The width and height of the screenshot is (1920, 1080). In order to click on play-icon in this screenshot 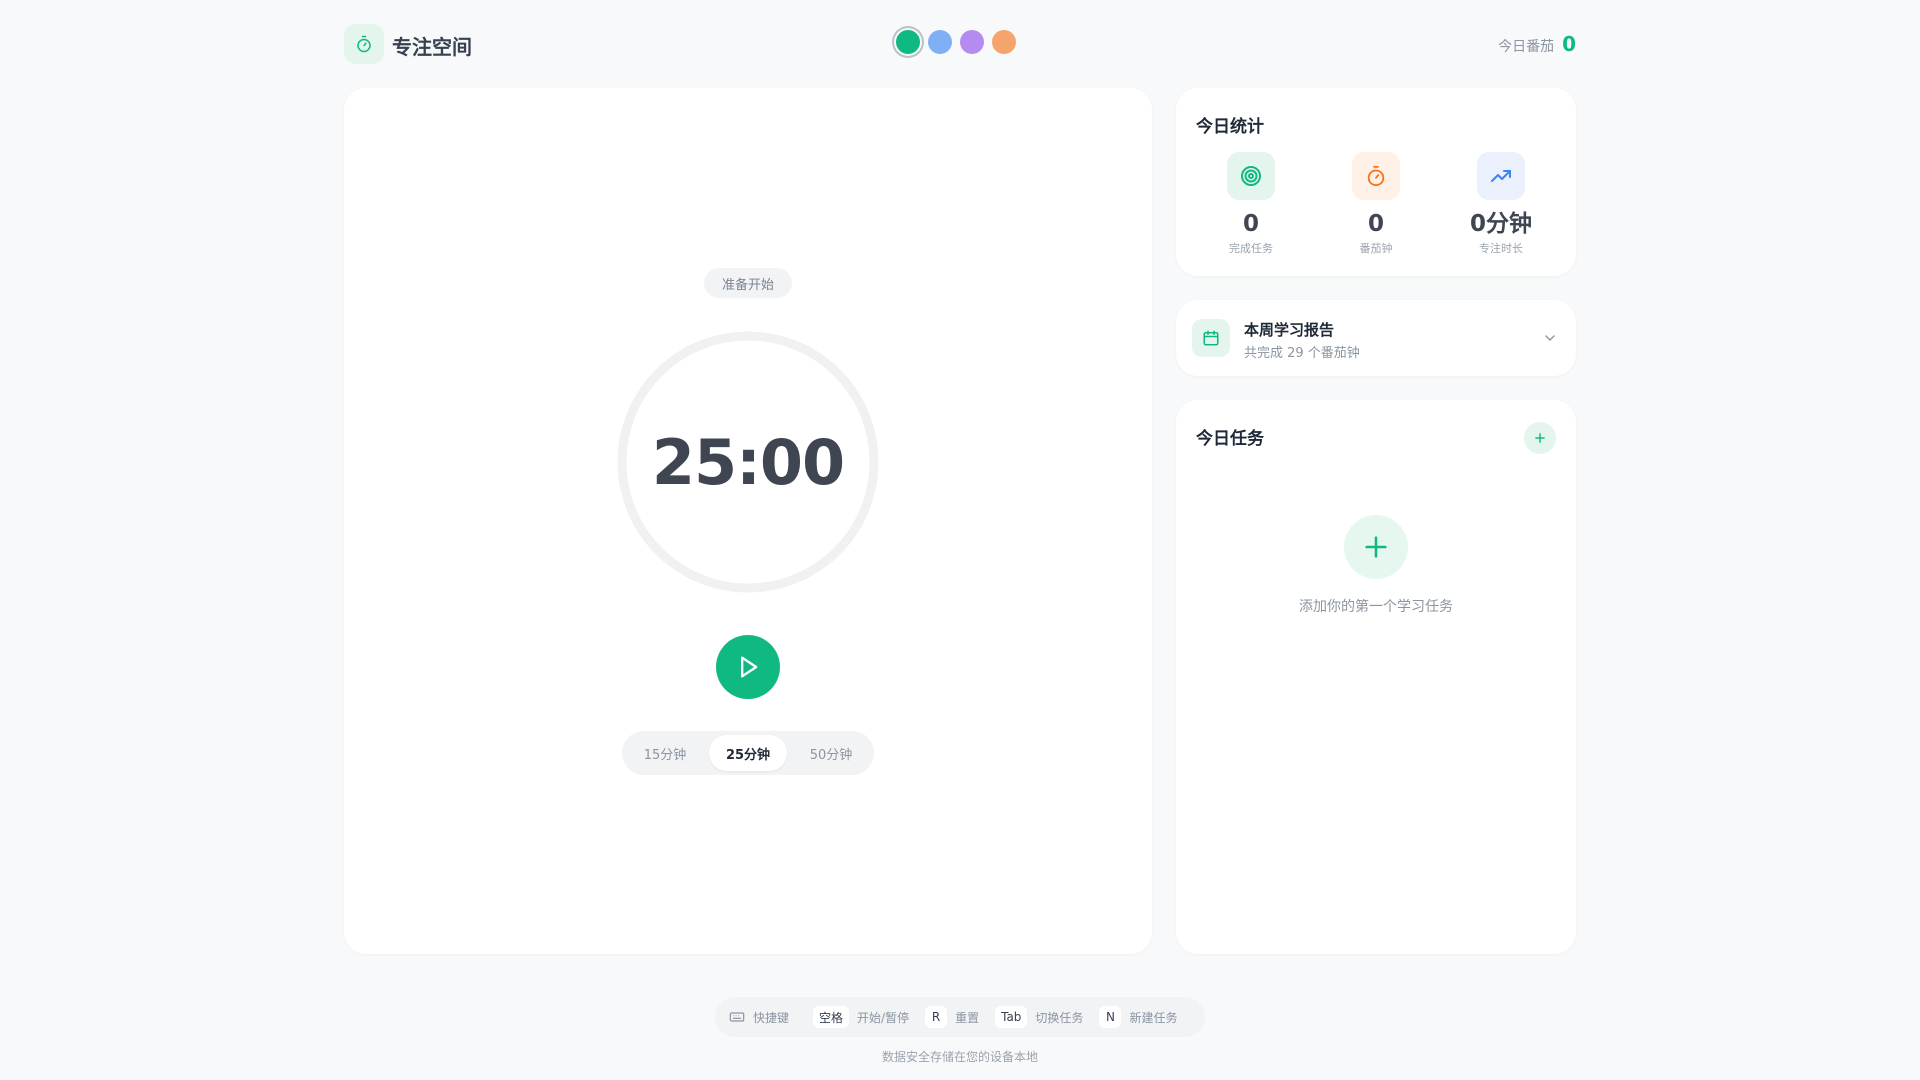, I will do `click(749, 667)`.